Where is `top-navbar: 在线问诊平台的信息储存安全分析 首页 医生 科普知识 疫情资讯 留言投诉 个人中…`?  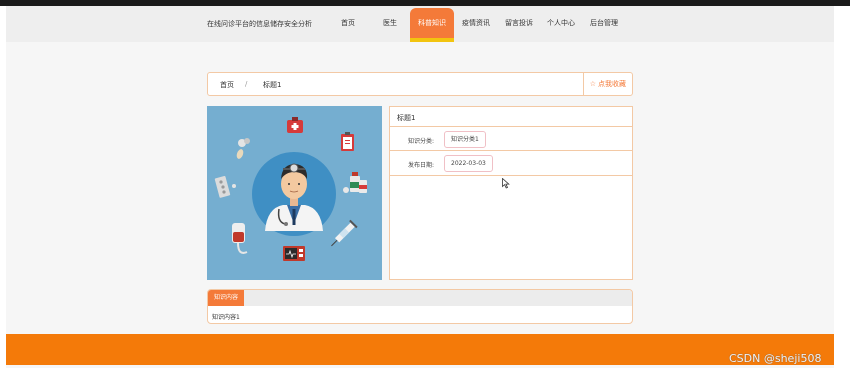 top-navbar: 在线问诊平台的信息储存安全分析 首页 医生 科普知识 疫情资讯 留言投诉 个人中… is located at coordinates (420, 24).